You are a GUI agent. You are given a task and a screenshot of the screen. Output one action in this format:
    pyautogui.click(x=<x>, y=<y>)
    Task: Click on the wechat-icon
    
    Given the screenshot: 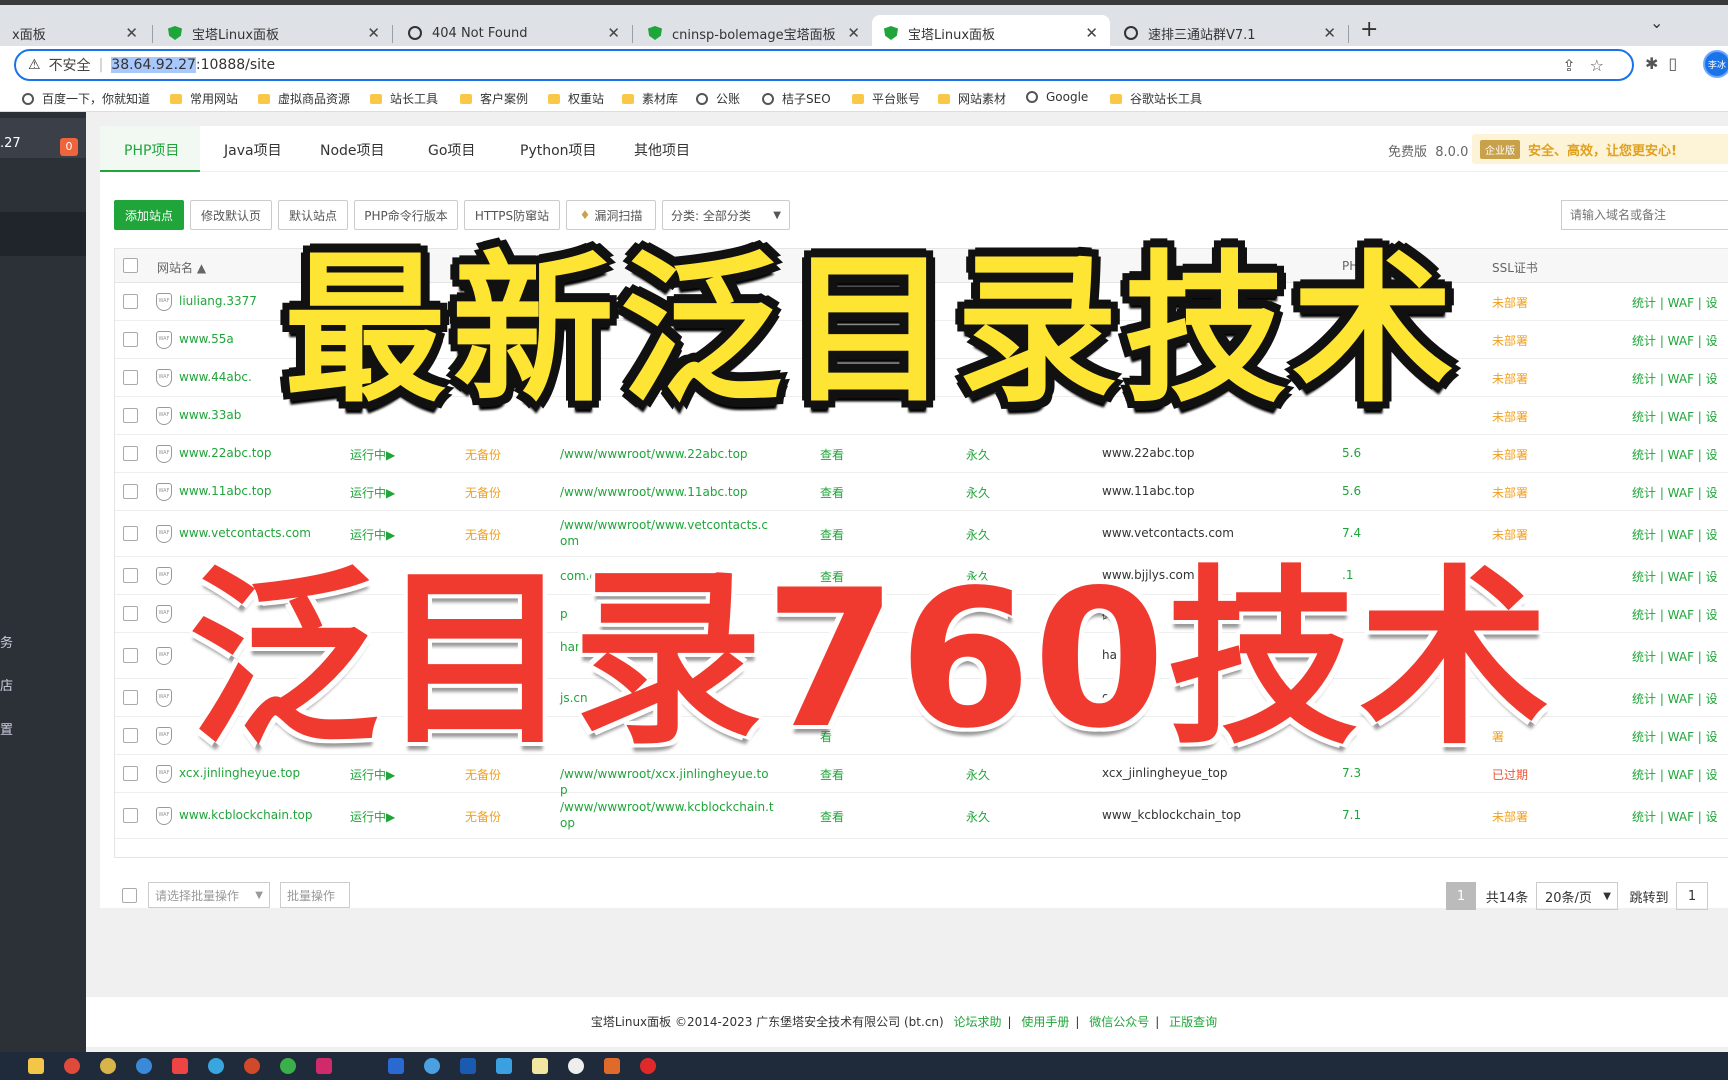 What is the action you would take?
    pyautogui.click(x=288, y=1066)
    